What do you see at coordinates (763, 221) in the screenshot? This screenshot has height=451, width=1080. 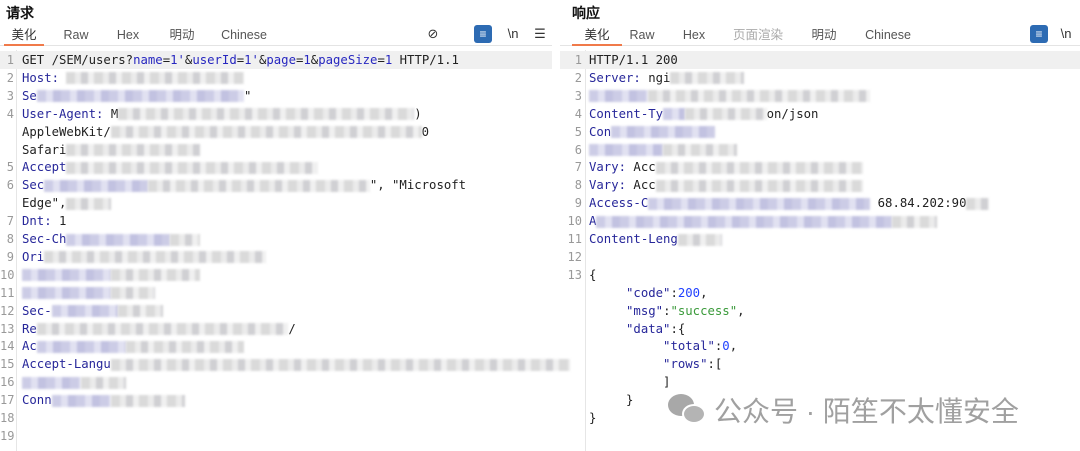 I see `line-text: A` at bounding box center [763, 221].